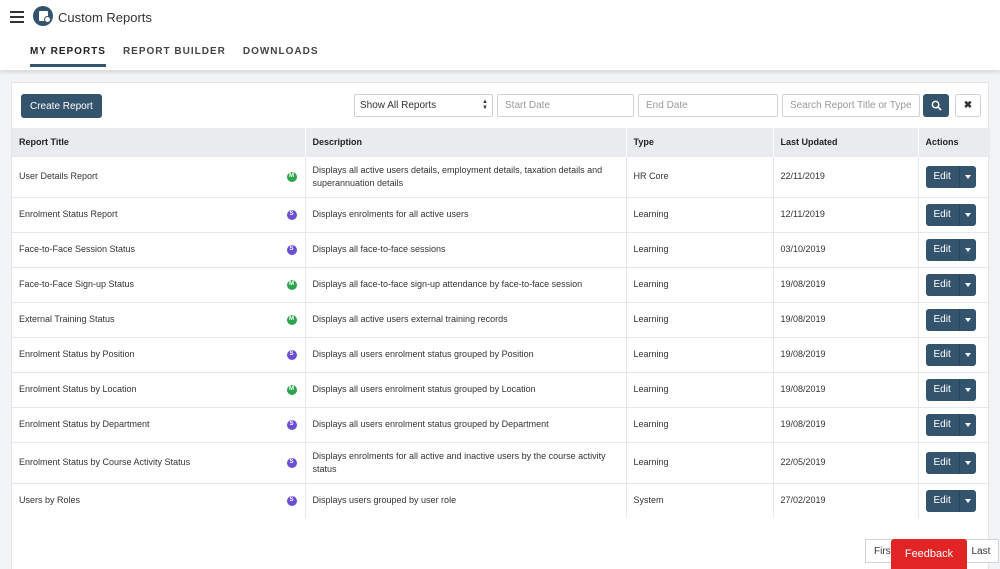 This screenshot has height=569, width=1000. What do you see at coordinates (68, 56) in the screenshot?
I see `tab-my-reports: MY REPORTS` at bounding box center [68, 56].